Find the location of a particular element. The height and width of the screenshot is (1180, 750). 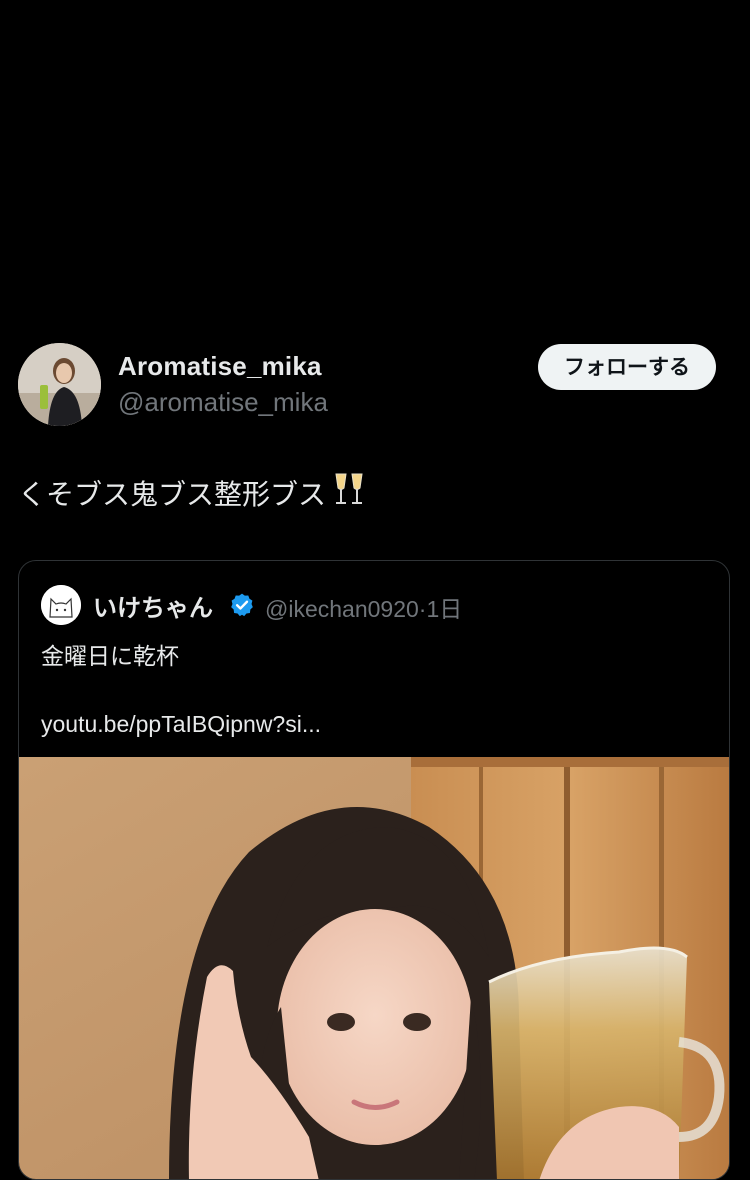

author-avatar is located at coordinates (59, 384).